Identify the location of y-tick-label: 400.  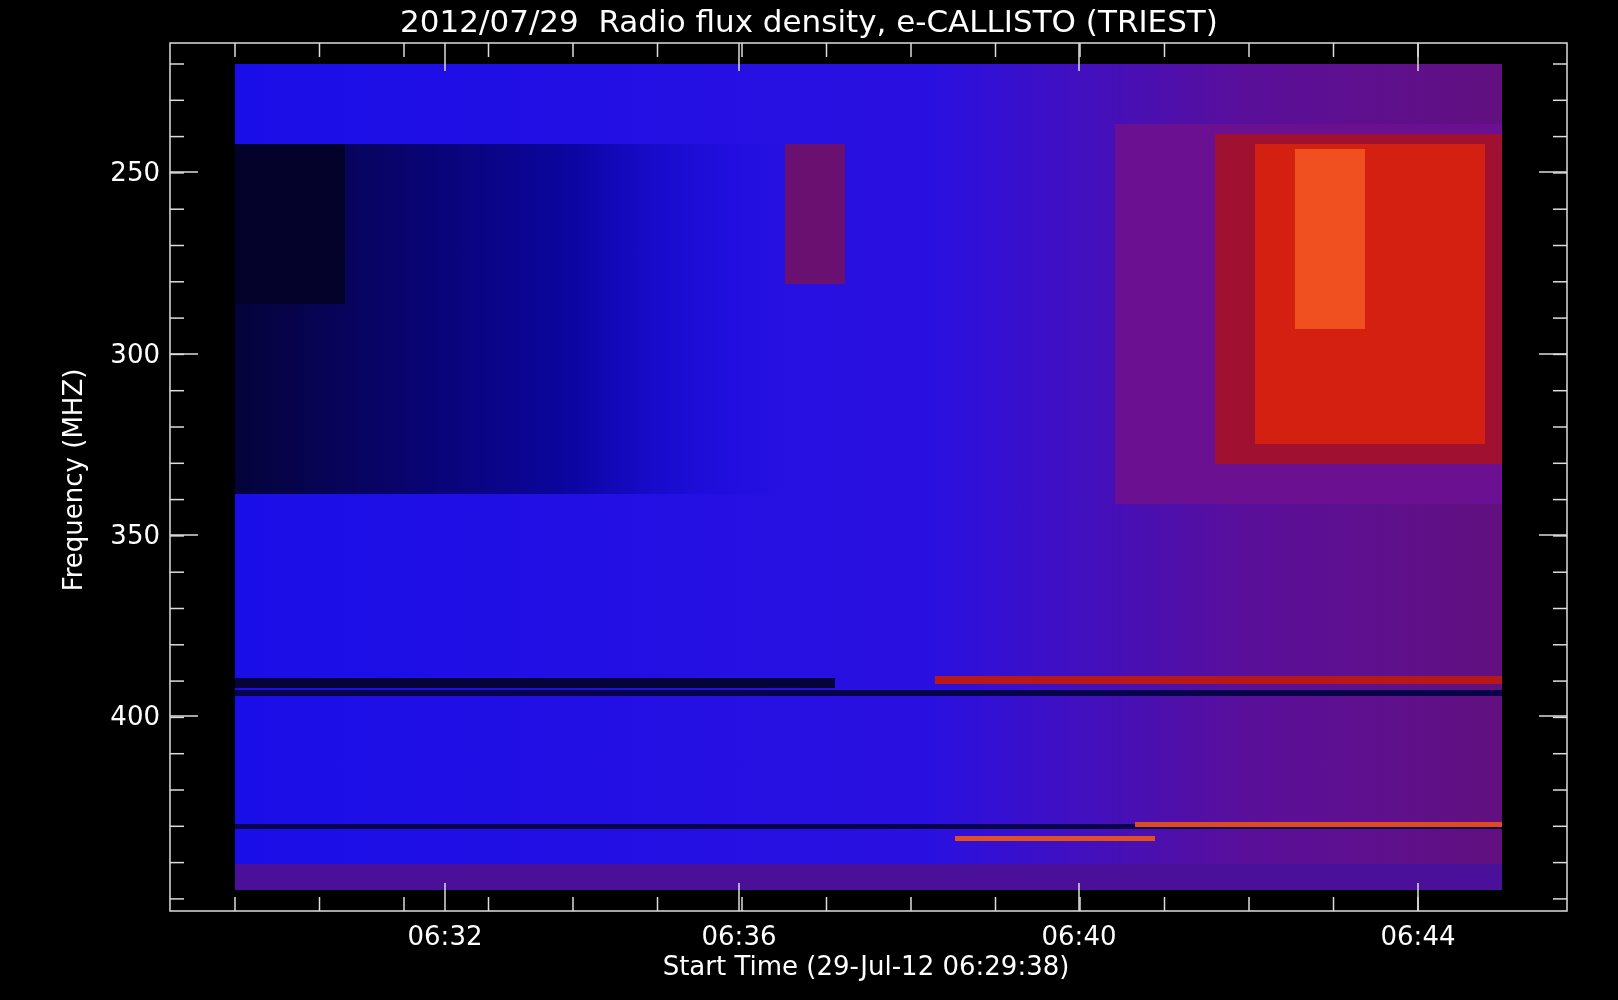
(135, 716).